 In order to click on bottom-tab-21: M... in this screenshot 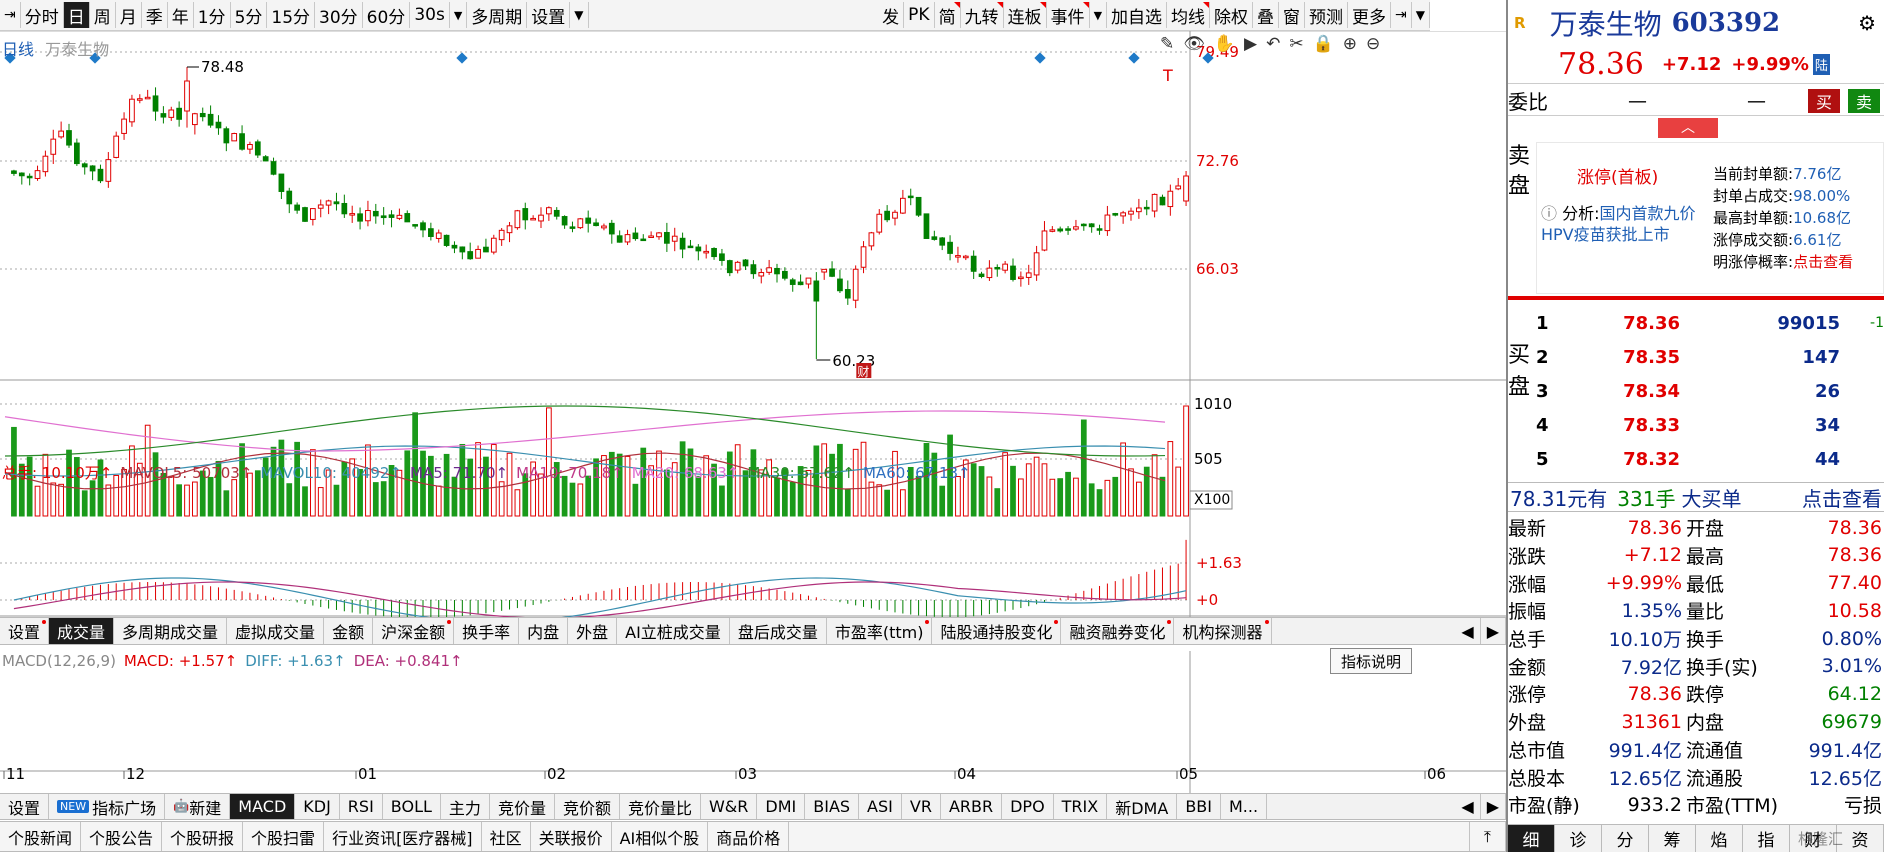, I will do `click(1244, 806)`.